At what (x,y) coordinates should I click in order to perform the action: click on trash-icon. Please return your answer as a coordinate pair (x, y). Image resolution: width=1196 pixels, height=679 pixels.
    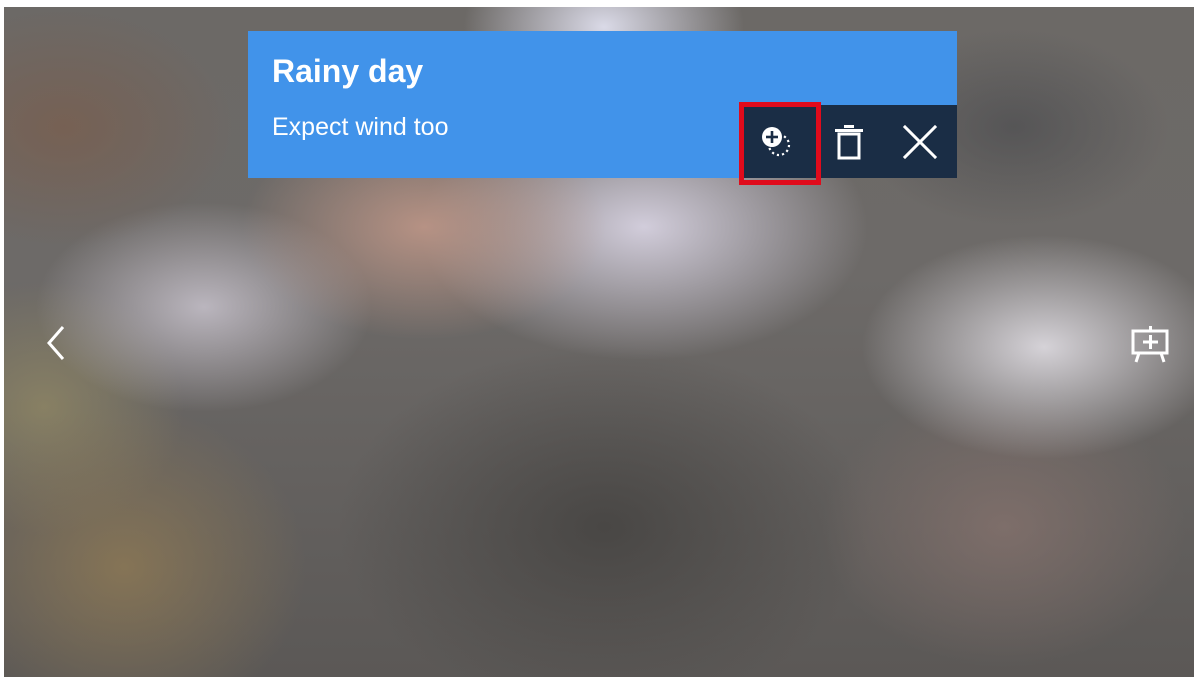
    Looking at the image, I should click on (849, 141).